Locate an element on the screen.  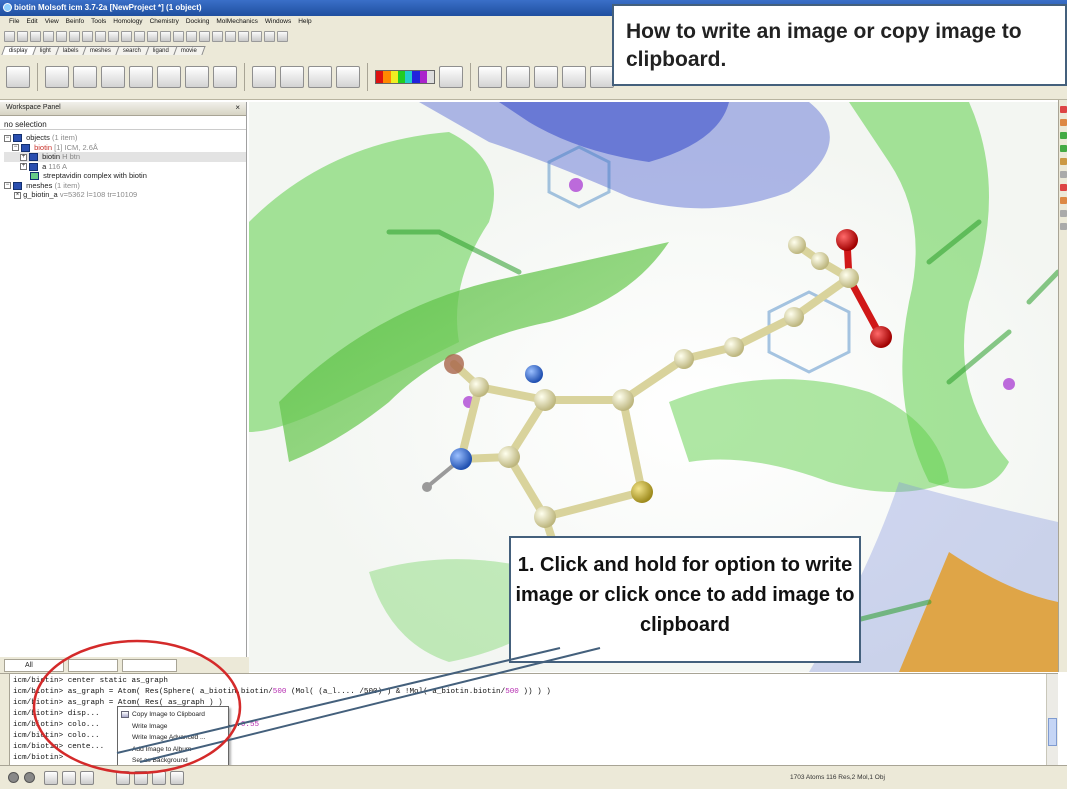
tree-row-objects: − objects (1 item) is located at coordinates (125, 138).